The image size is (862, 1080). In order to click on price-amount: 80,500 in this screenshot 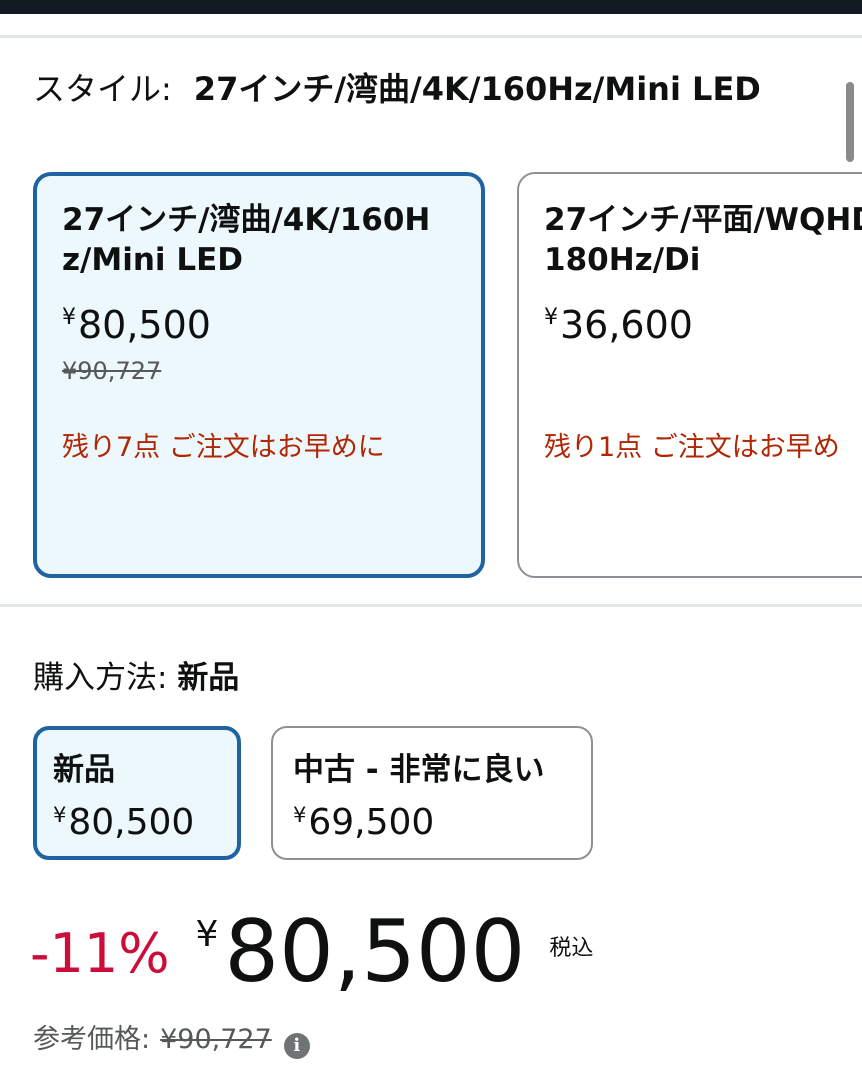, I will do `click(375, 952)`.